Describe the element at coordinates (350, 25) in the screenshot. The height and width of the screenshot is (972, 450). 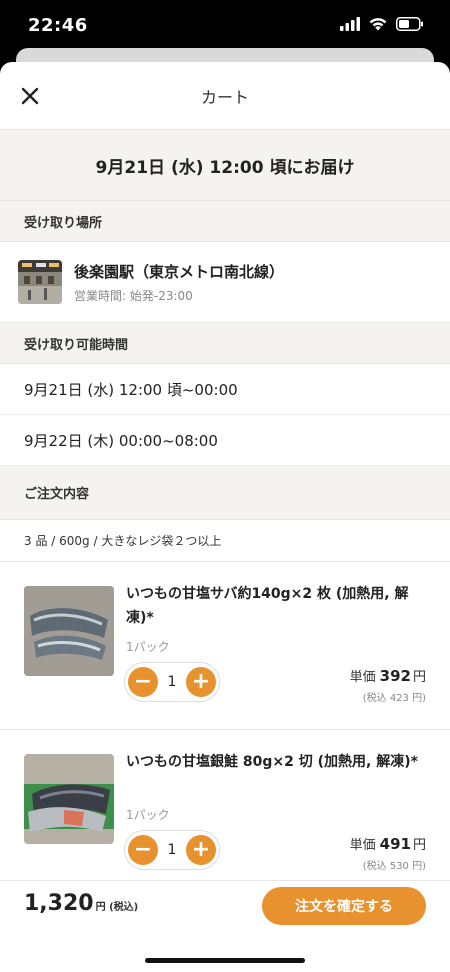
I see `signal-icon` at that location.